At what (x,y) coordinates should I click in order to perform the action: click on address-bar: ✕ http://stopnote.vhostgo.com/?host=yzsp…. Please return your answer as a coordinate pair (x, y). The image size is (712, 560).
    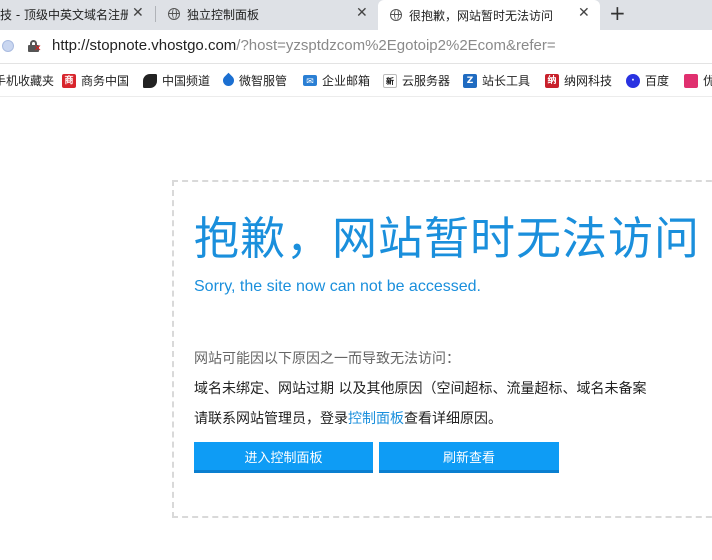
    Looking at the image, I should click on (356, 47).